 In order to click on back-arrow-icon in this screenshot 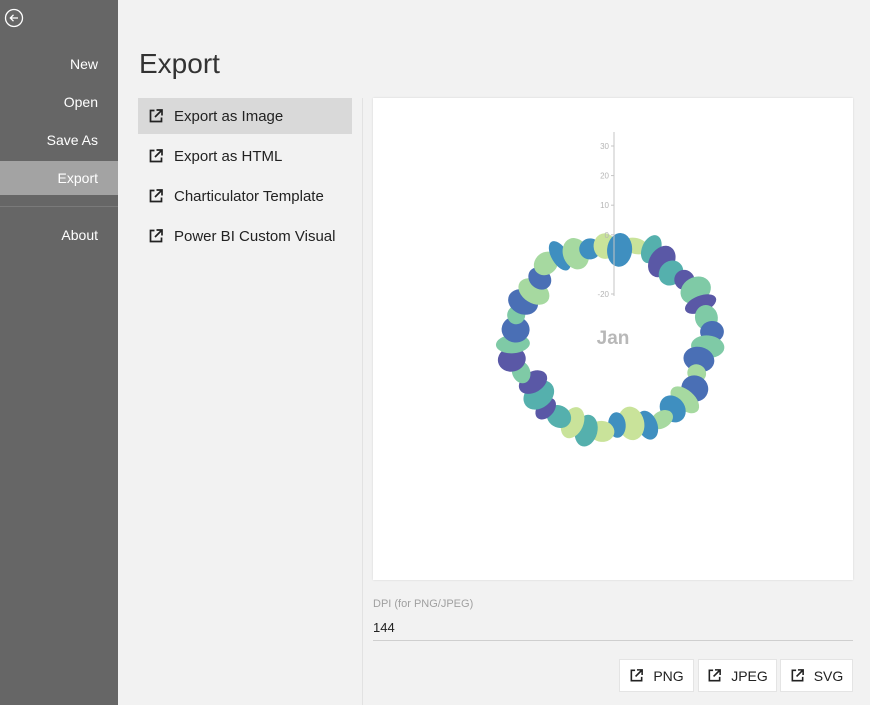, I will do `click(14, 18)`.